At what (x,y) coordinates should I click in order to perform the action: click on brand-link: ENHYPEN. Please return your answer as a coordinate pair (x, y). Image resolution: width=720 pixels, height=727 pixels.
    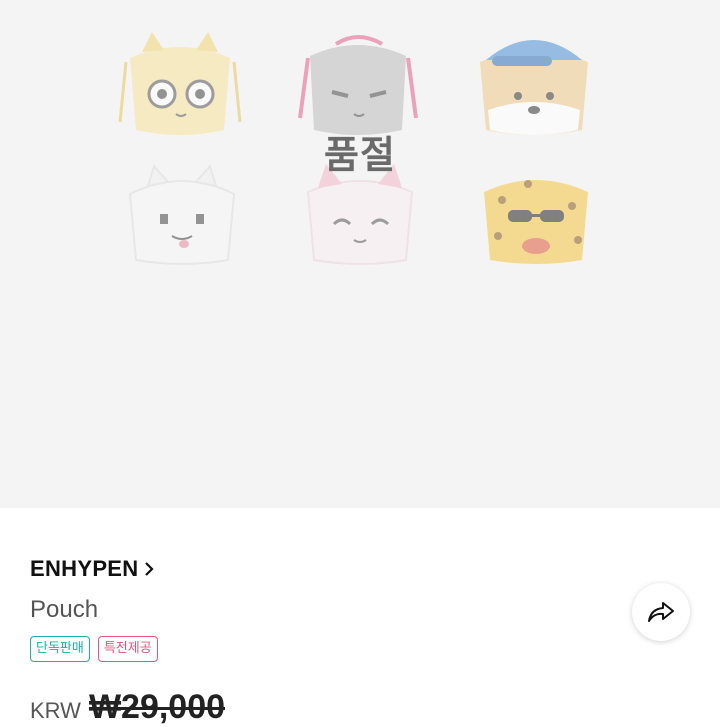
    Looking at the image, I should click on (93, 569).